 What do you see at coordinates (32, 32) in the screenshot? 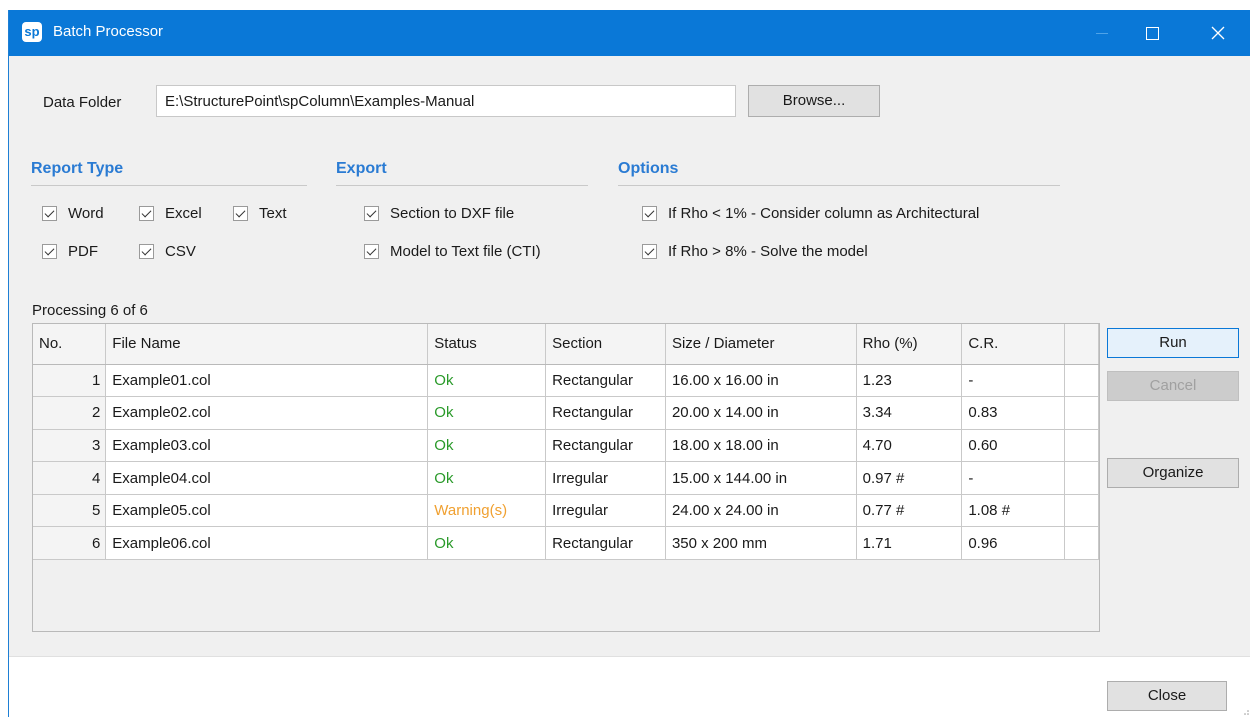
I see `app-logo-icon: sp` at bounding box center [32, 32].